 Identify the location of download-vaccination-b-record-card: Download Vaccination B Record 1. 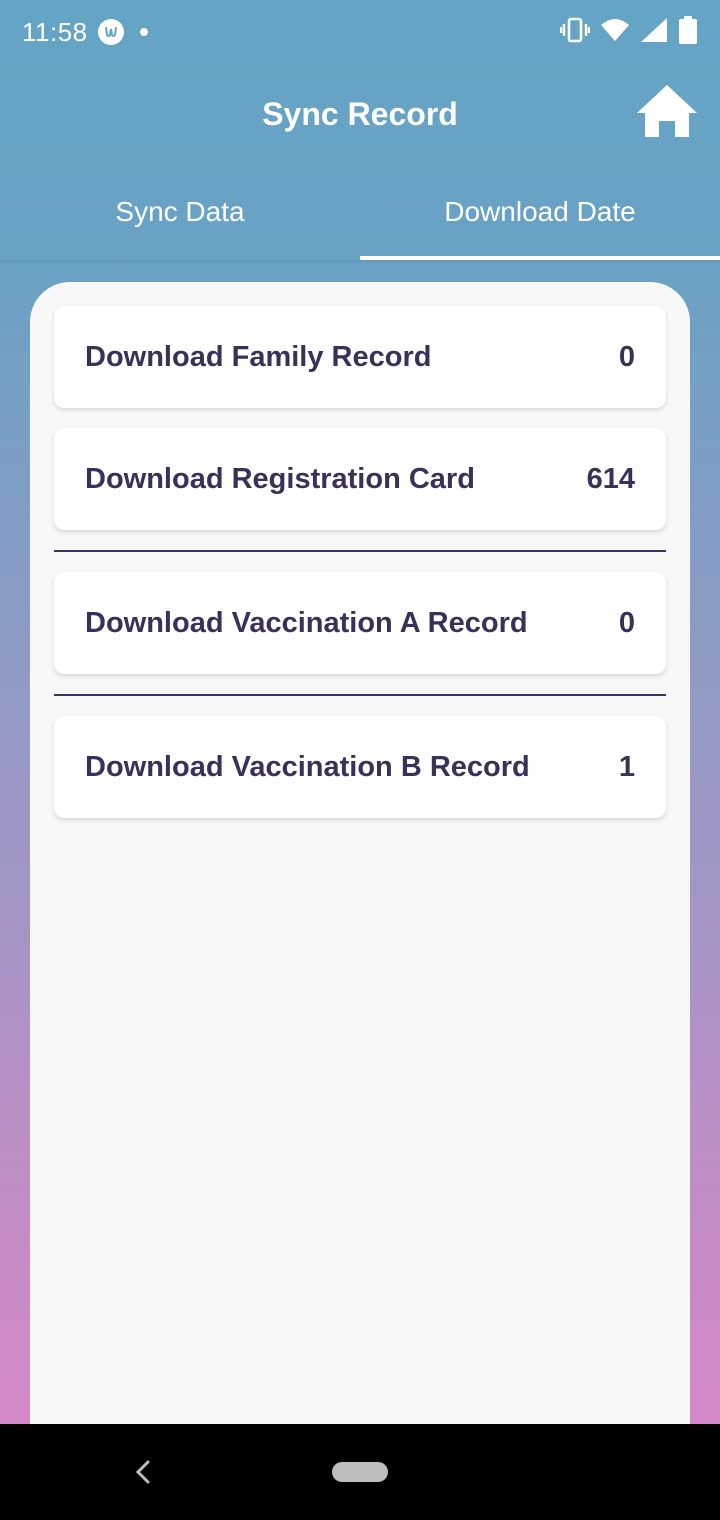
(360, 767).